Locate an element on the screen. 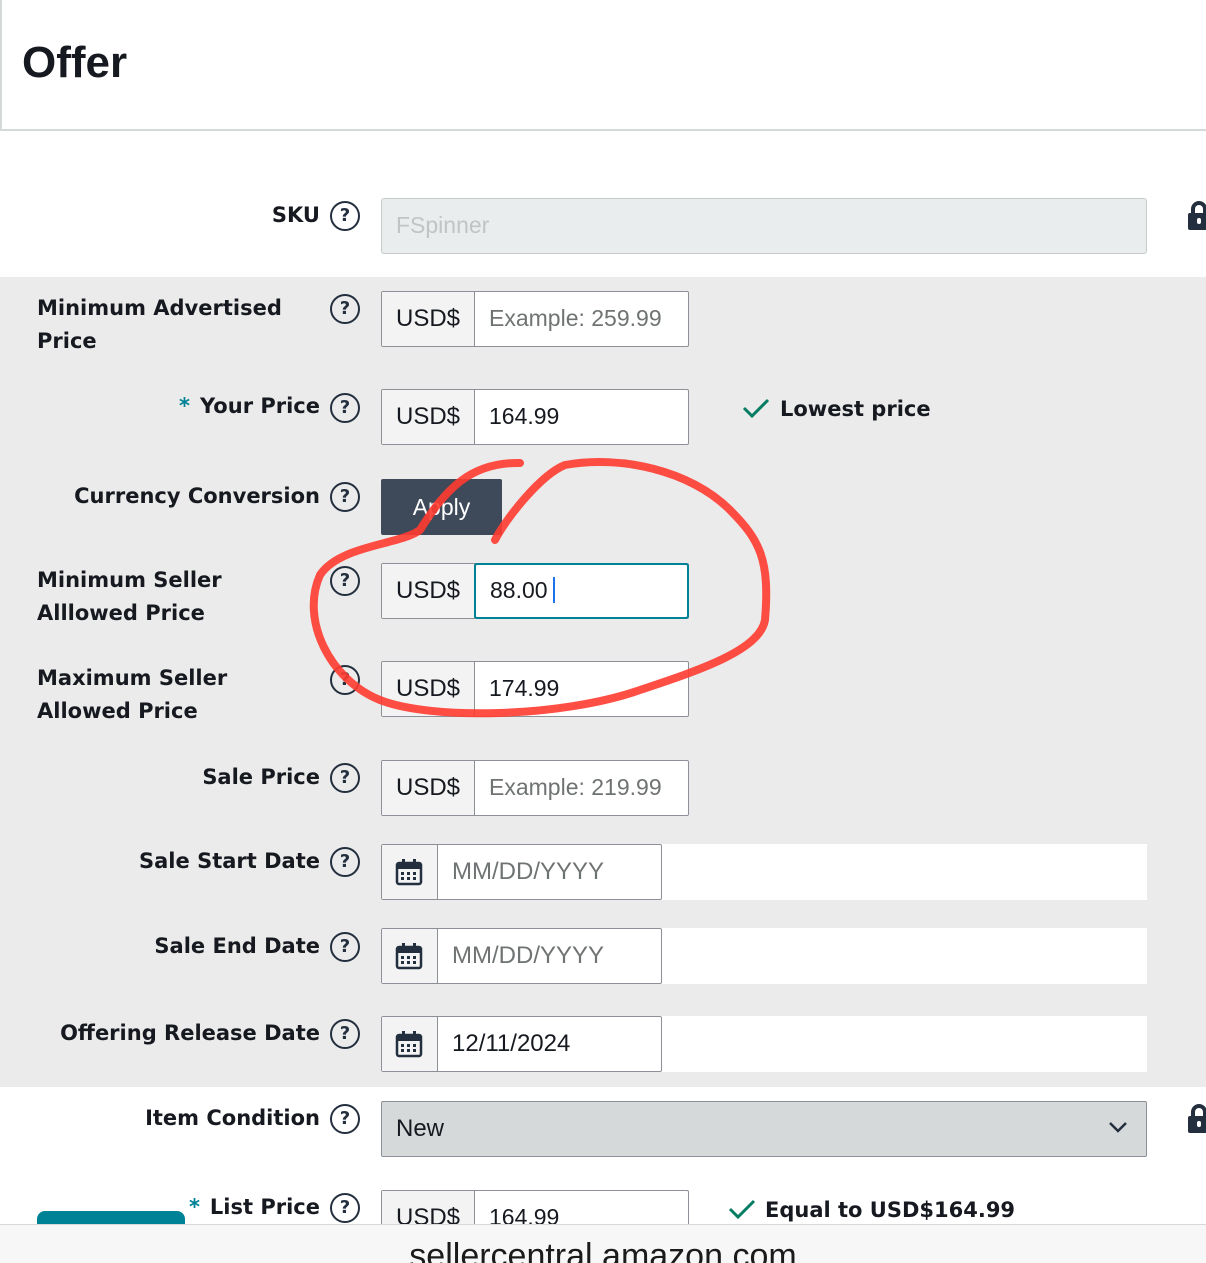  sale-end-date-input: MM/DD/YYYY is located at coordinates (549, 956).